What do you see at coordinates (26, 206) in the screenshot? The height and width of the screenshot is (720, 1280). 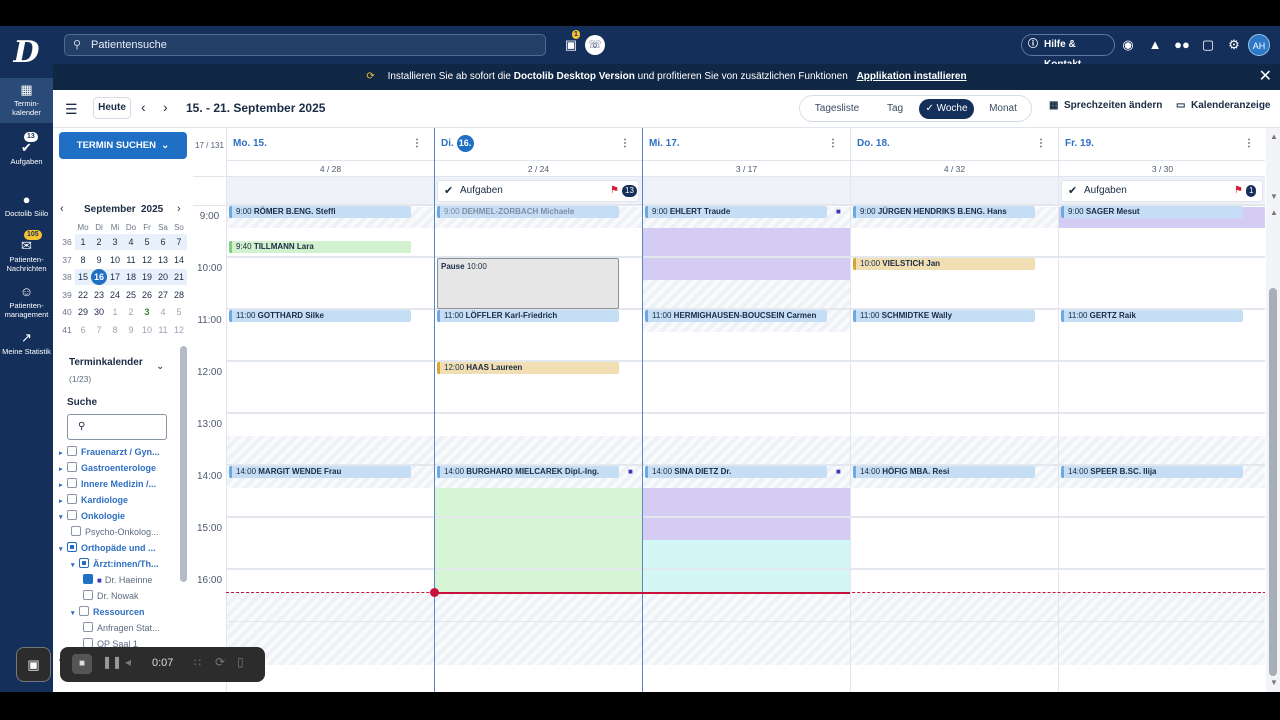 I see `sidebar-item-2: ● Doctolib Siilo` at bounding box center [26, 206].